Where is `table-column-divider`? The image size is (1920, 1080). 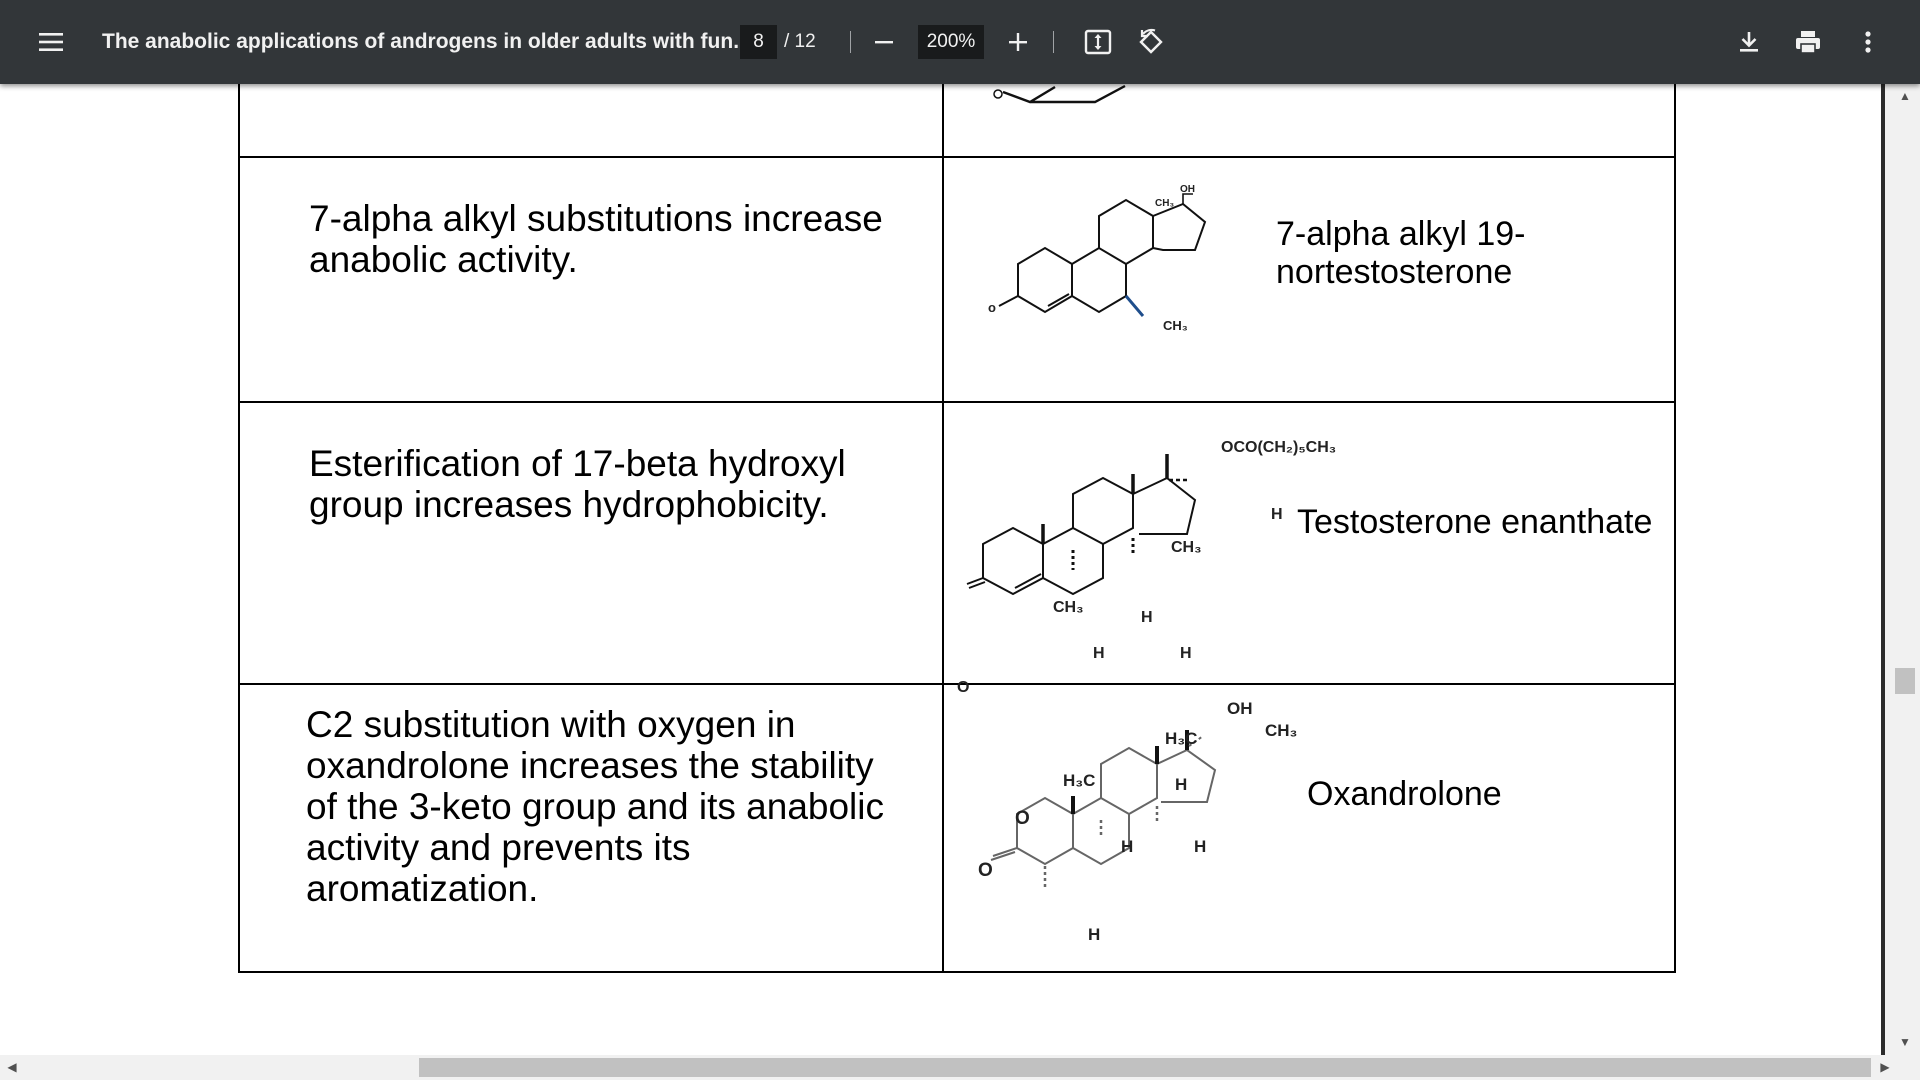
table-column-divider is located at coordinates (943, 528).